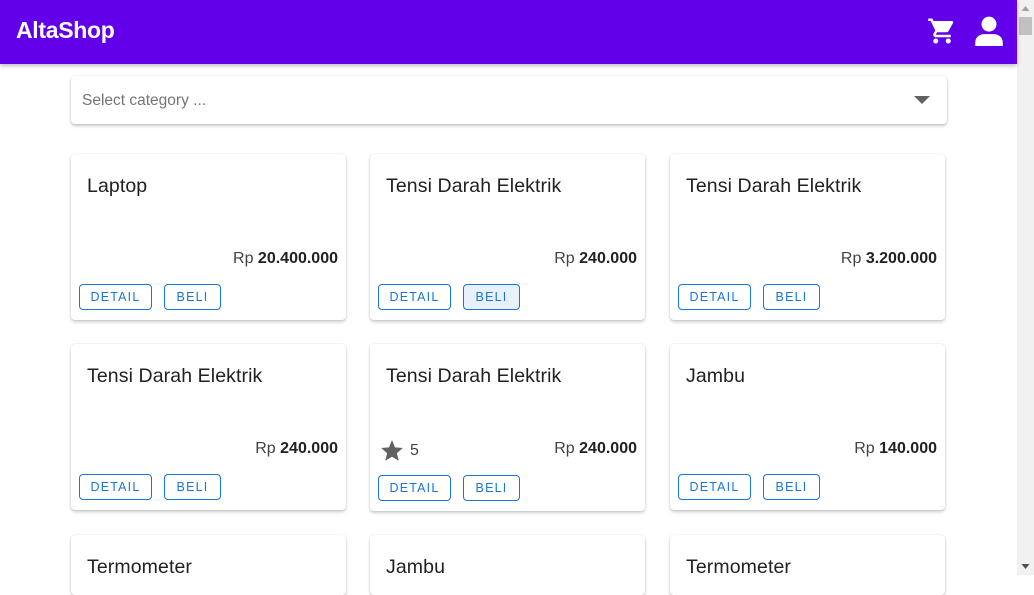  What do you see at coordinates (895, 448) in the screenshot?
I see `product-price: Rp 140.000` at bounding box center [895, 448].